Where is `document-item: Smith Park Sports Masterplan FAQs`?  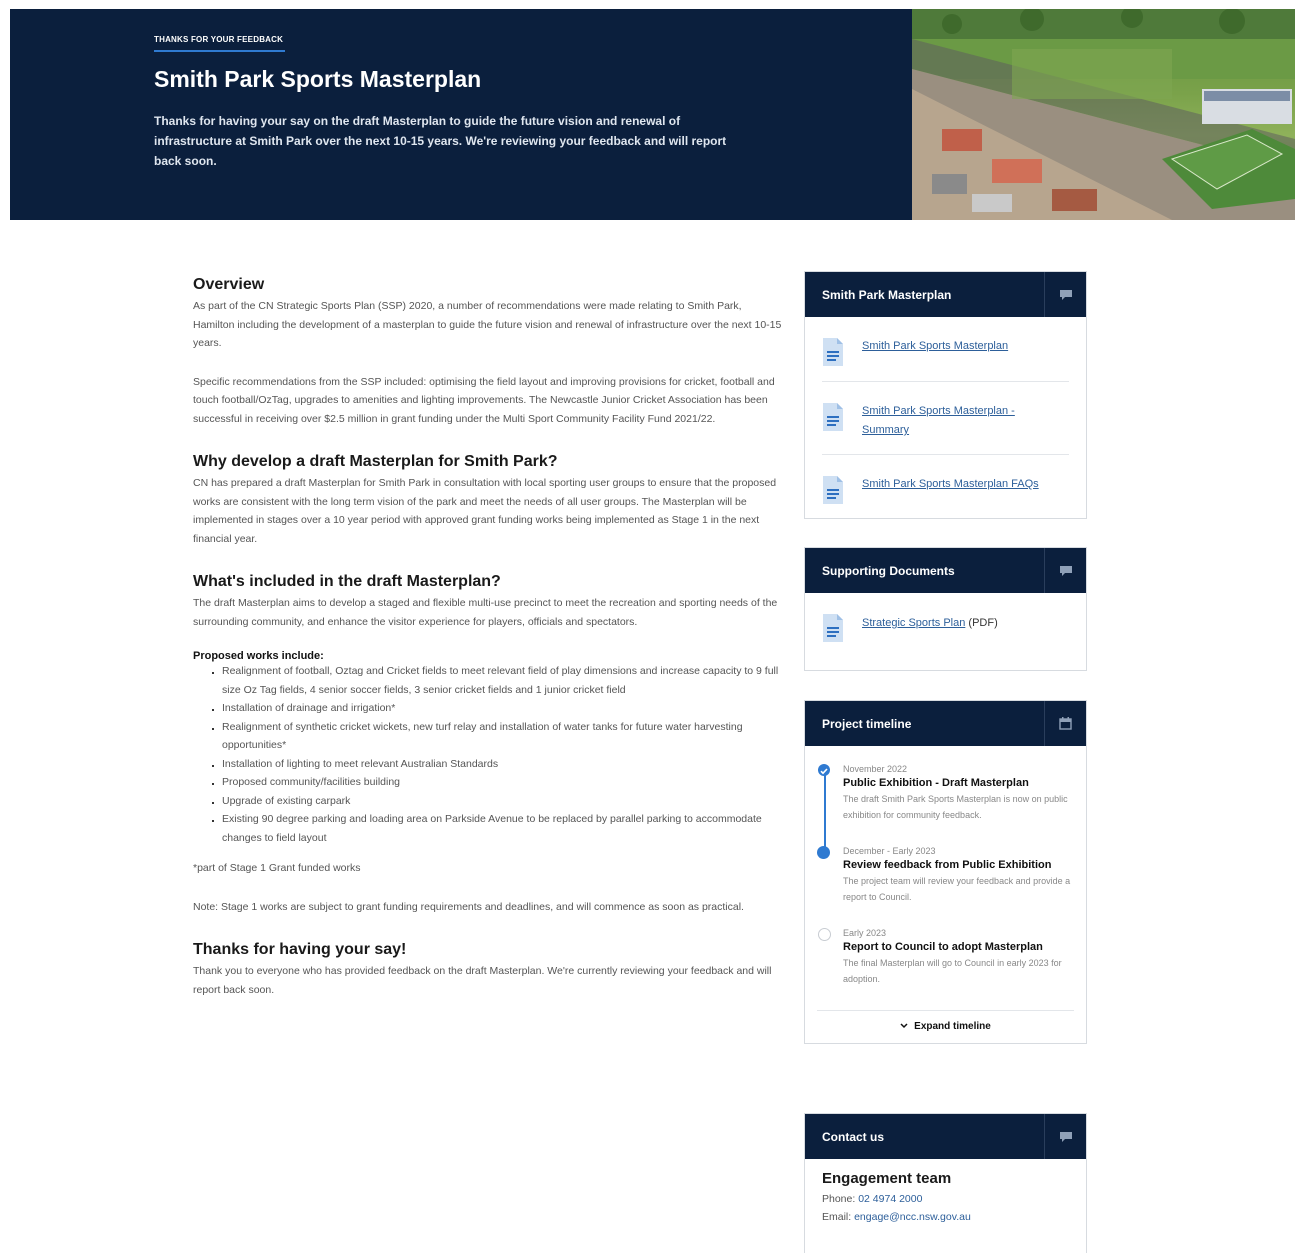
document-item: Smith Park Sports Masterplan FAQs is located at coordinates (945, 487).